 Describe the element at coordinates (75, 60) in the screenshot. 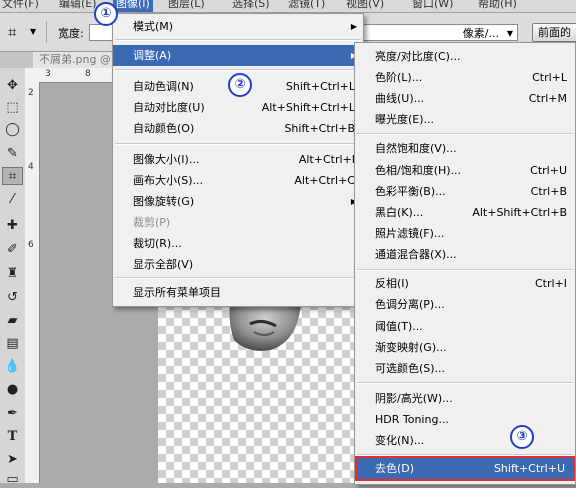

I see `document-tab: 不屑弟.png @` at that location.